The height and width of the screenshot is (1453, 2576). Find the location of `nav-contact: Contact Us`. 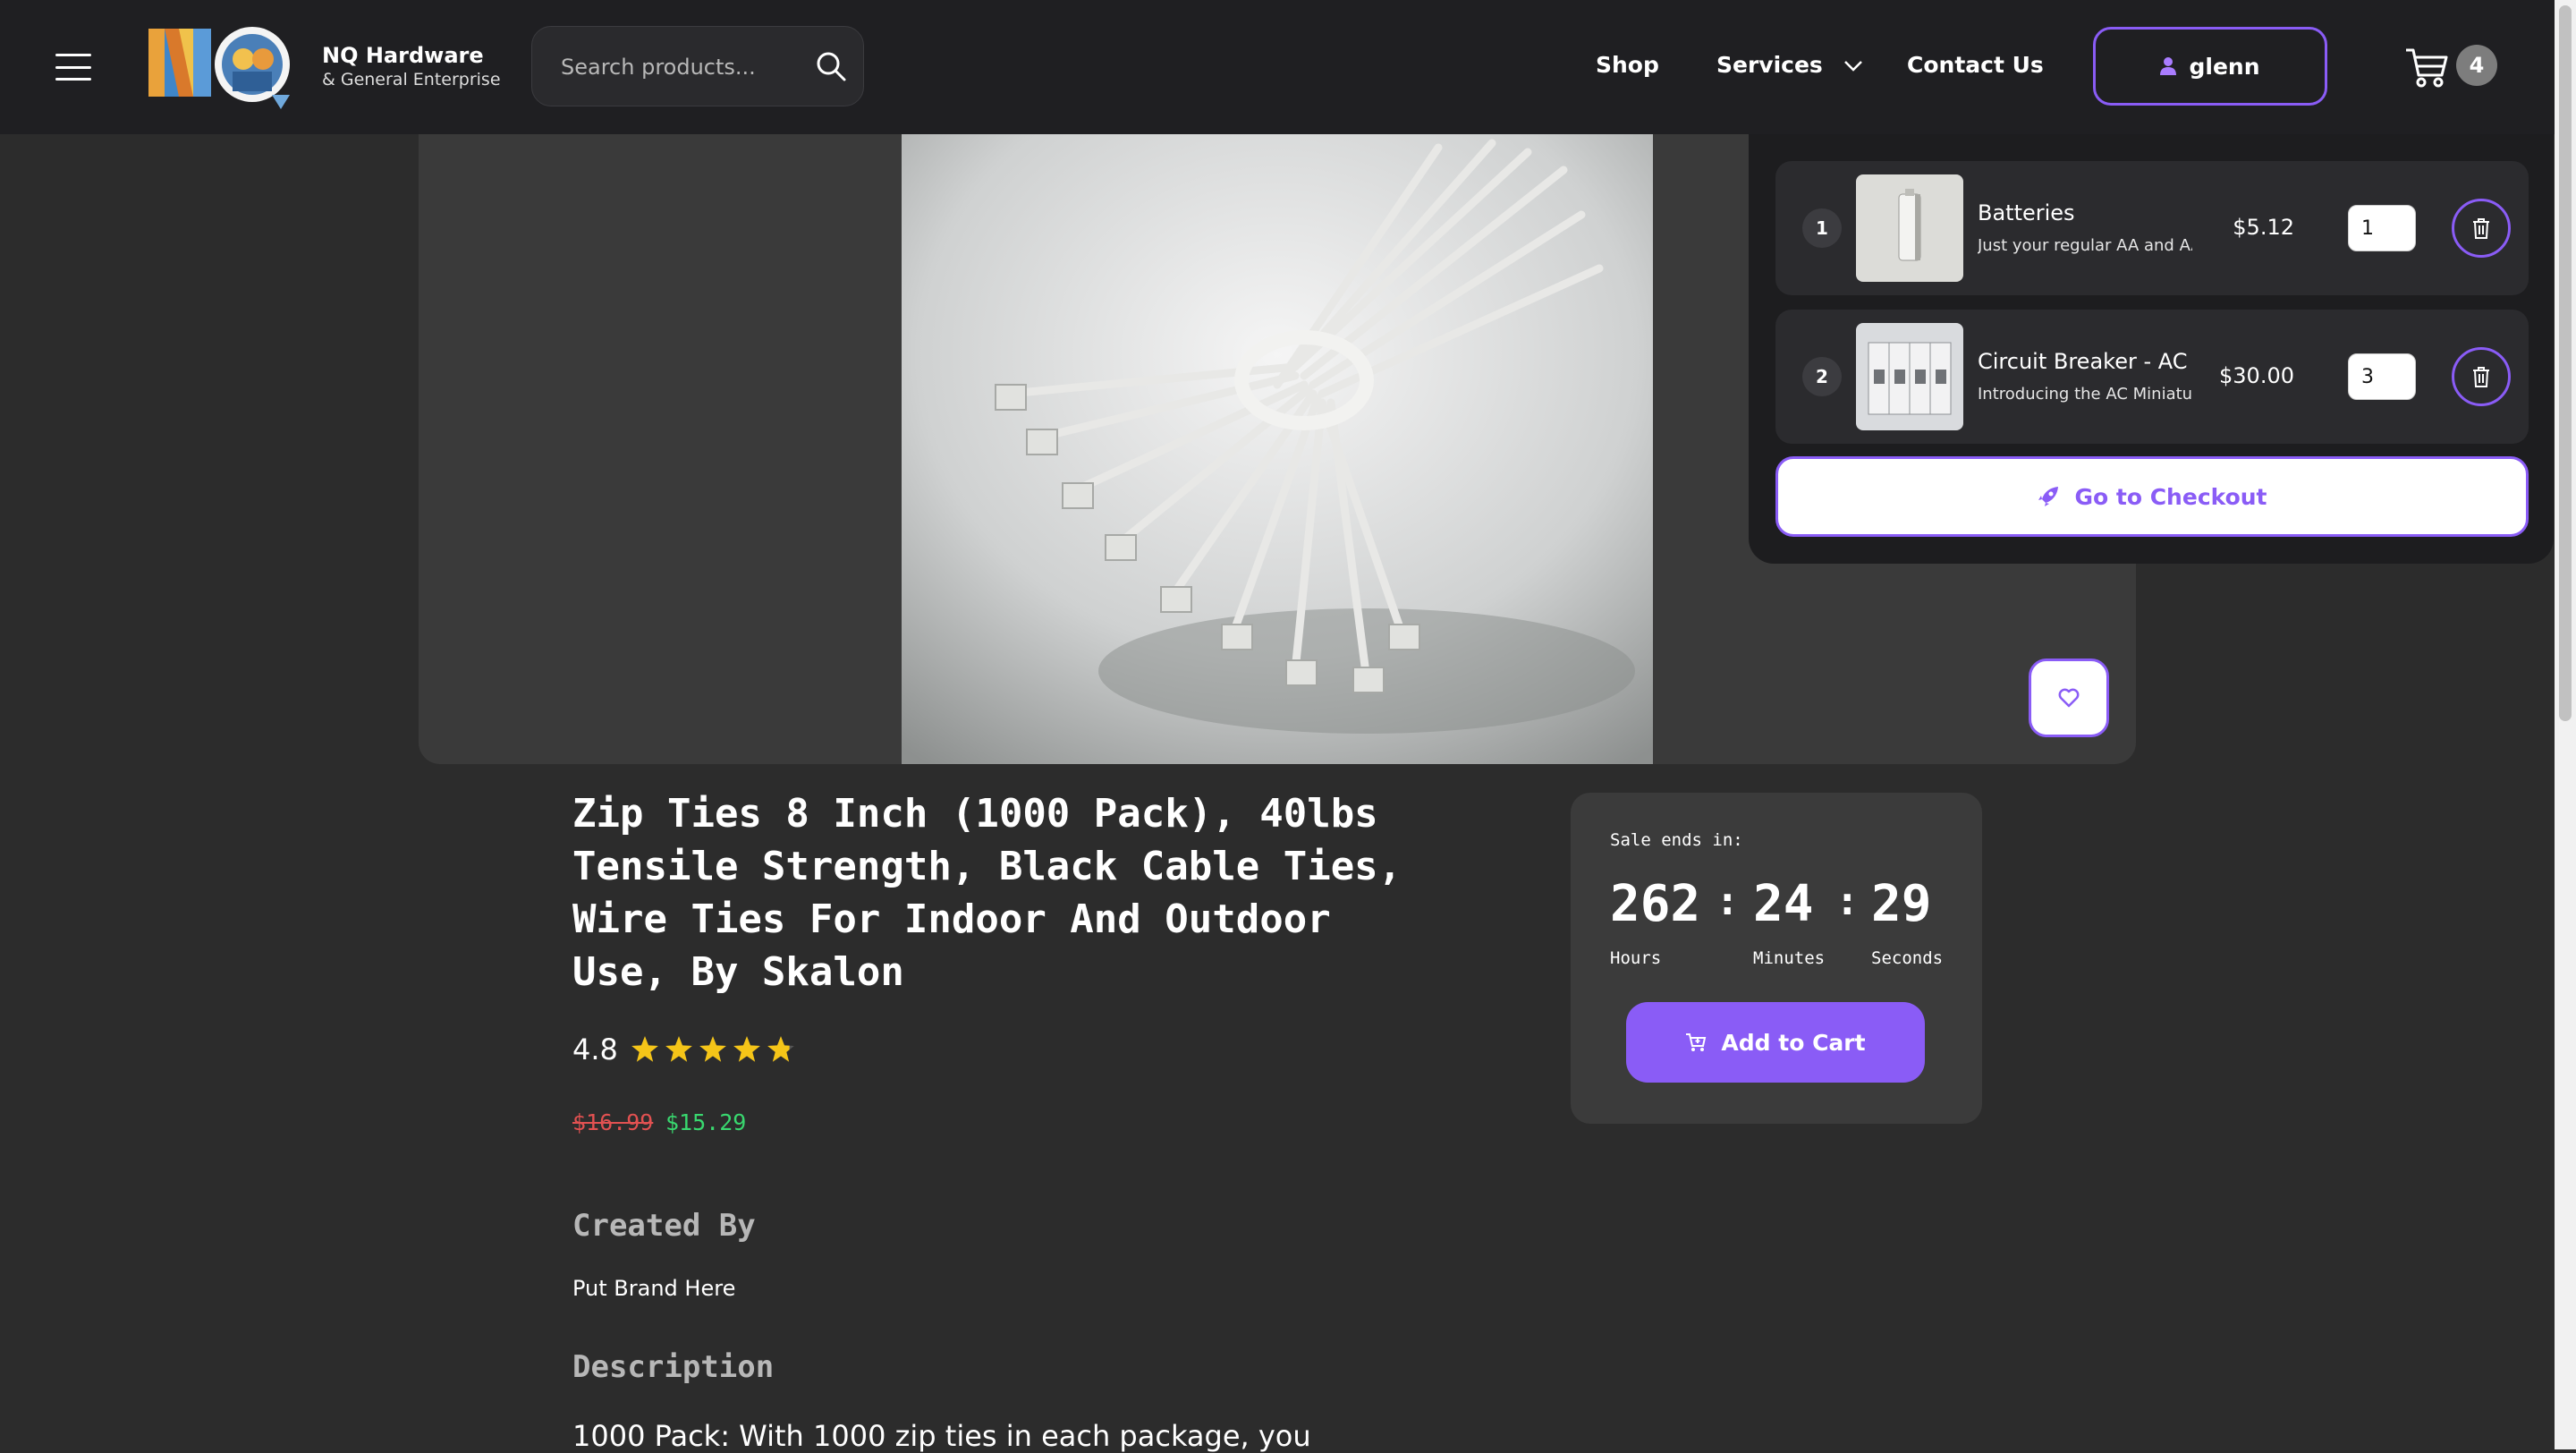

nav-contact: Contact Us is located at coordinates (1975, 65).